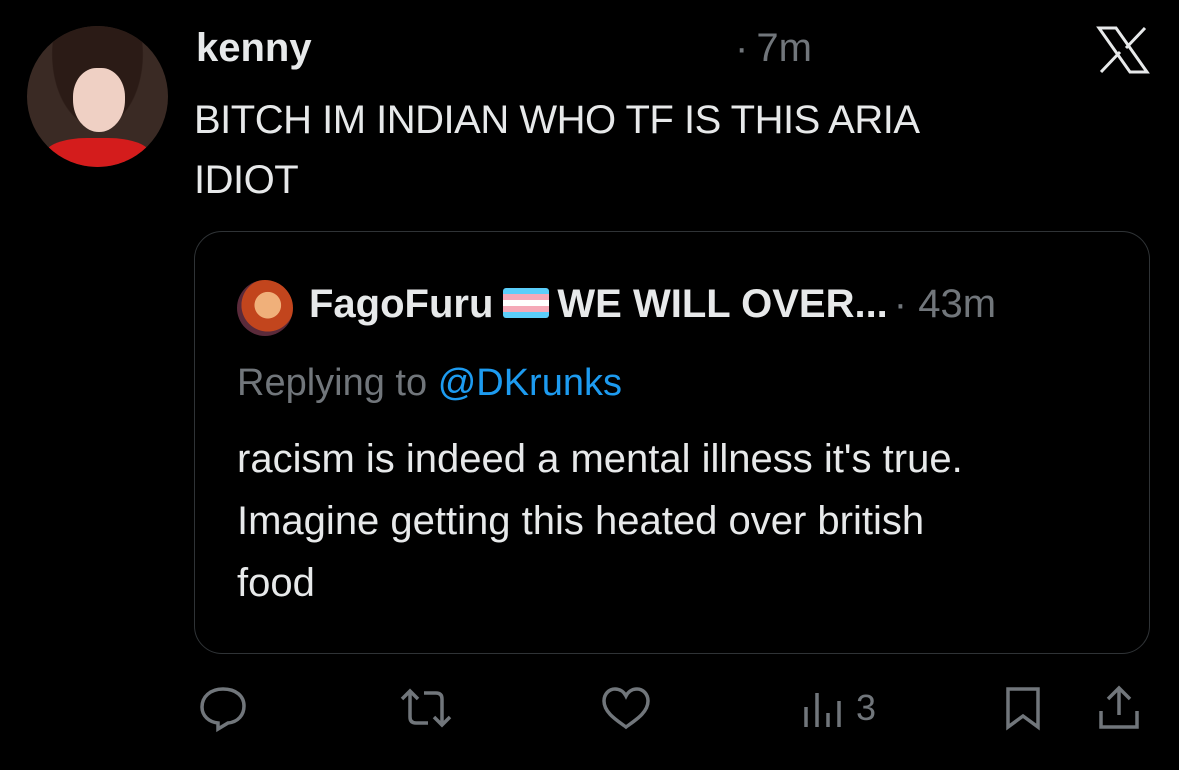  What do you see at coordinates (784, 48) in the screenshot?
I see `timestamp-value: 7m` at bounding box center [784, 48].